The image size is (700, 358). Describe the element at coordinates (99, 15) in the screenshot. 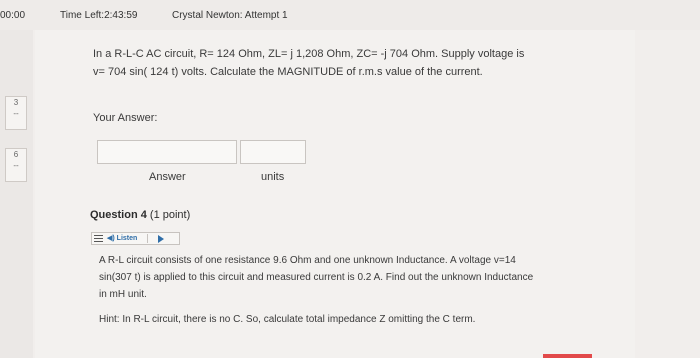

I see `time-left: Time Left:2:43:59` at that location.